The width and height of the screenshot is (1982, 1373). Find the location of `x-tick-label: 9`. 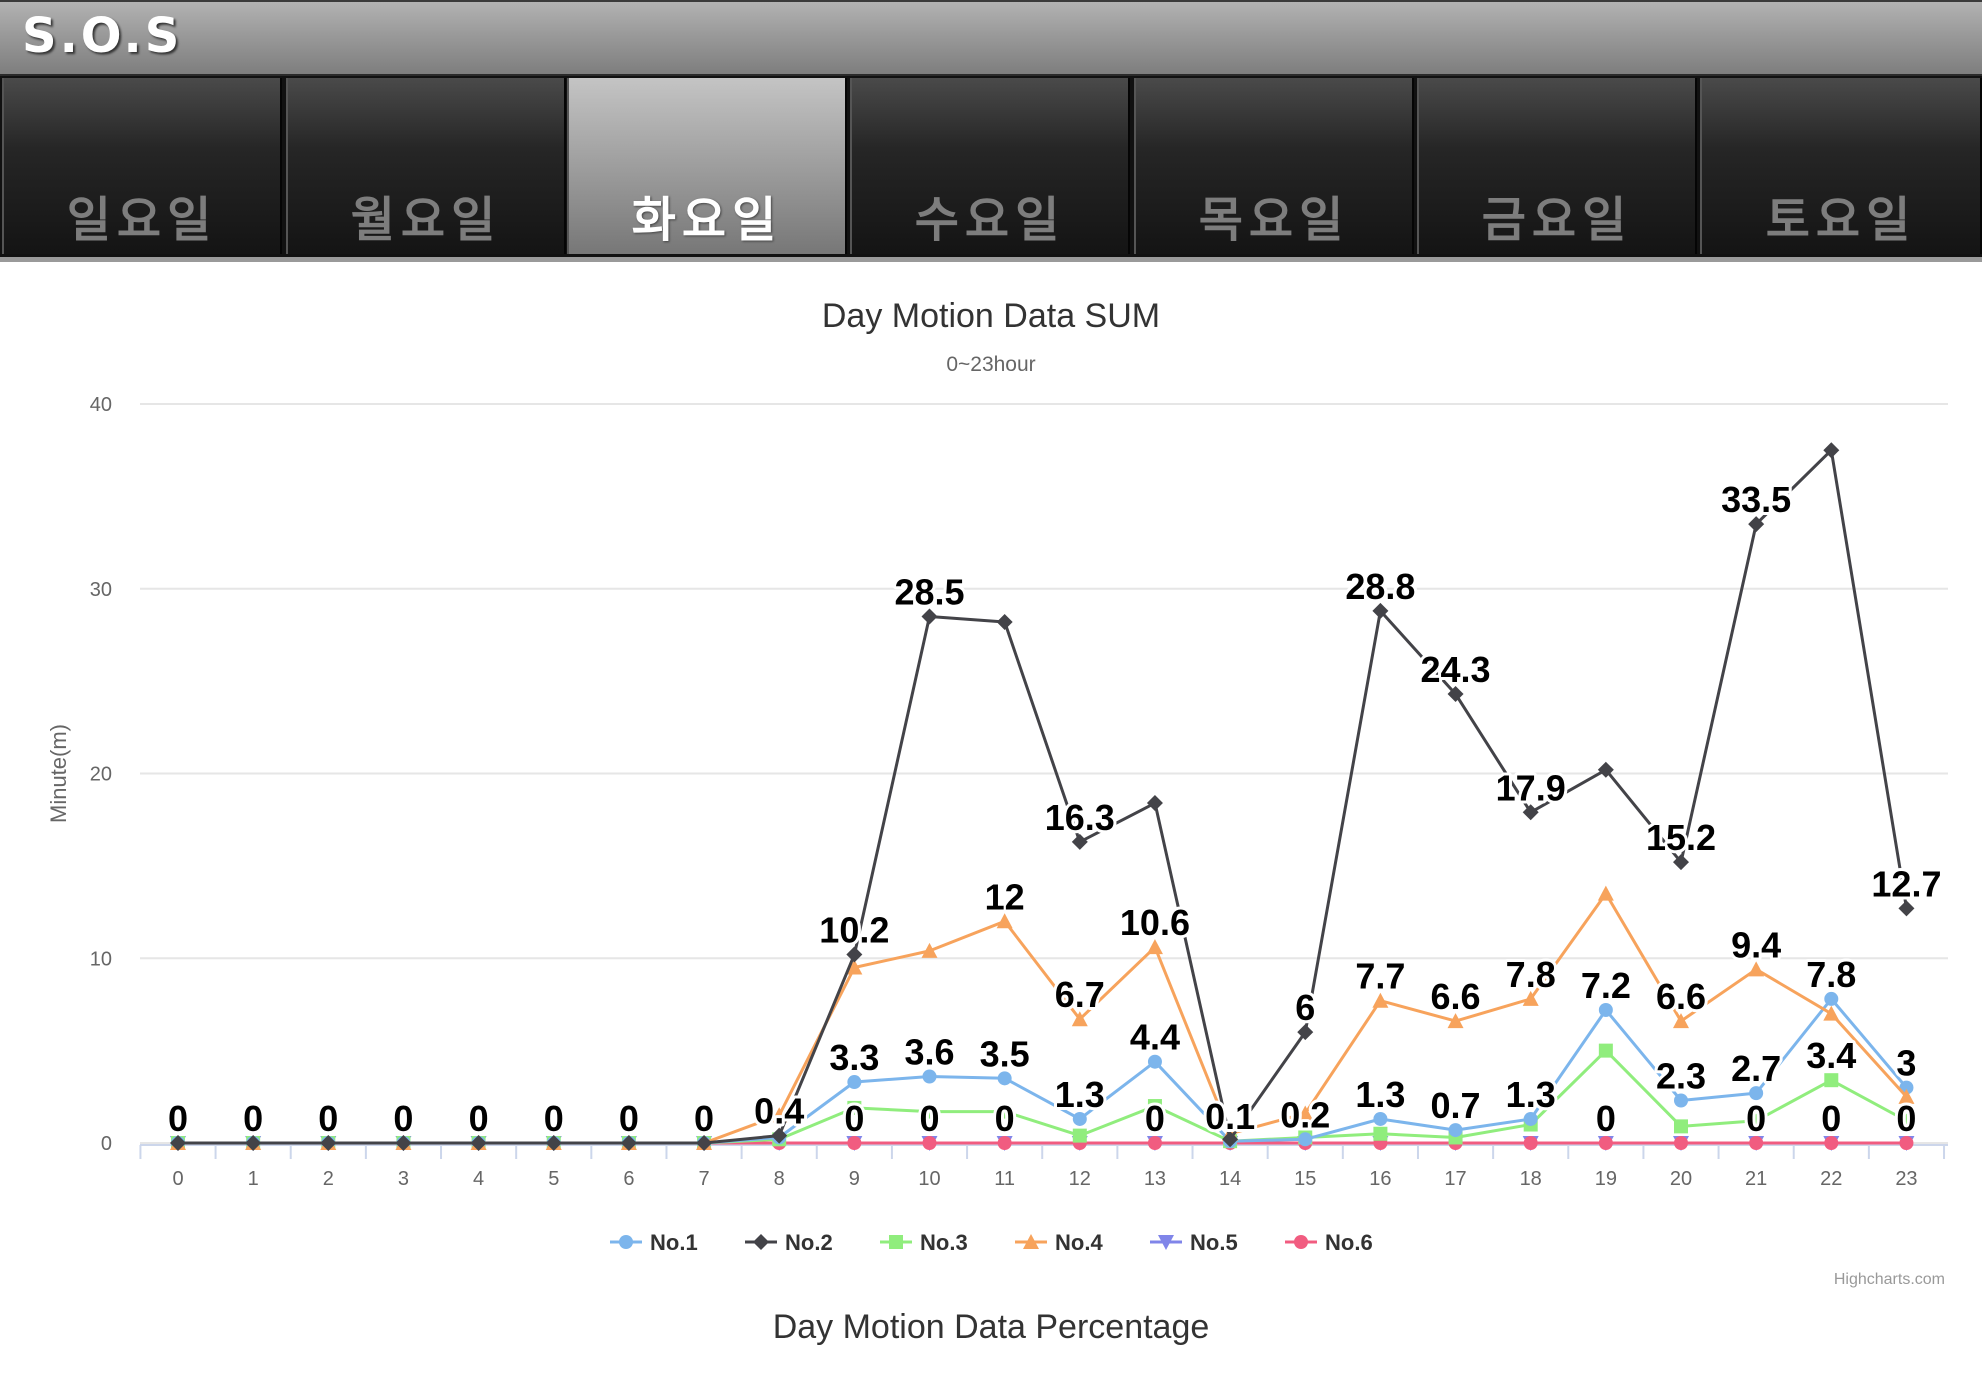

x-tick-label: 9 is located at coordinates (854, 1179).